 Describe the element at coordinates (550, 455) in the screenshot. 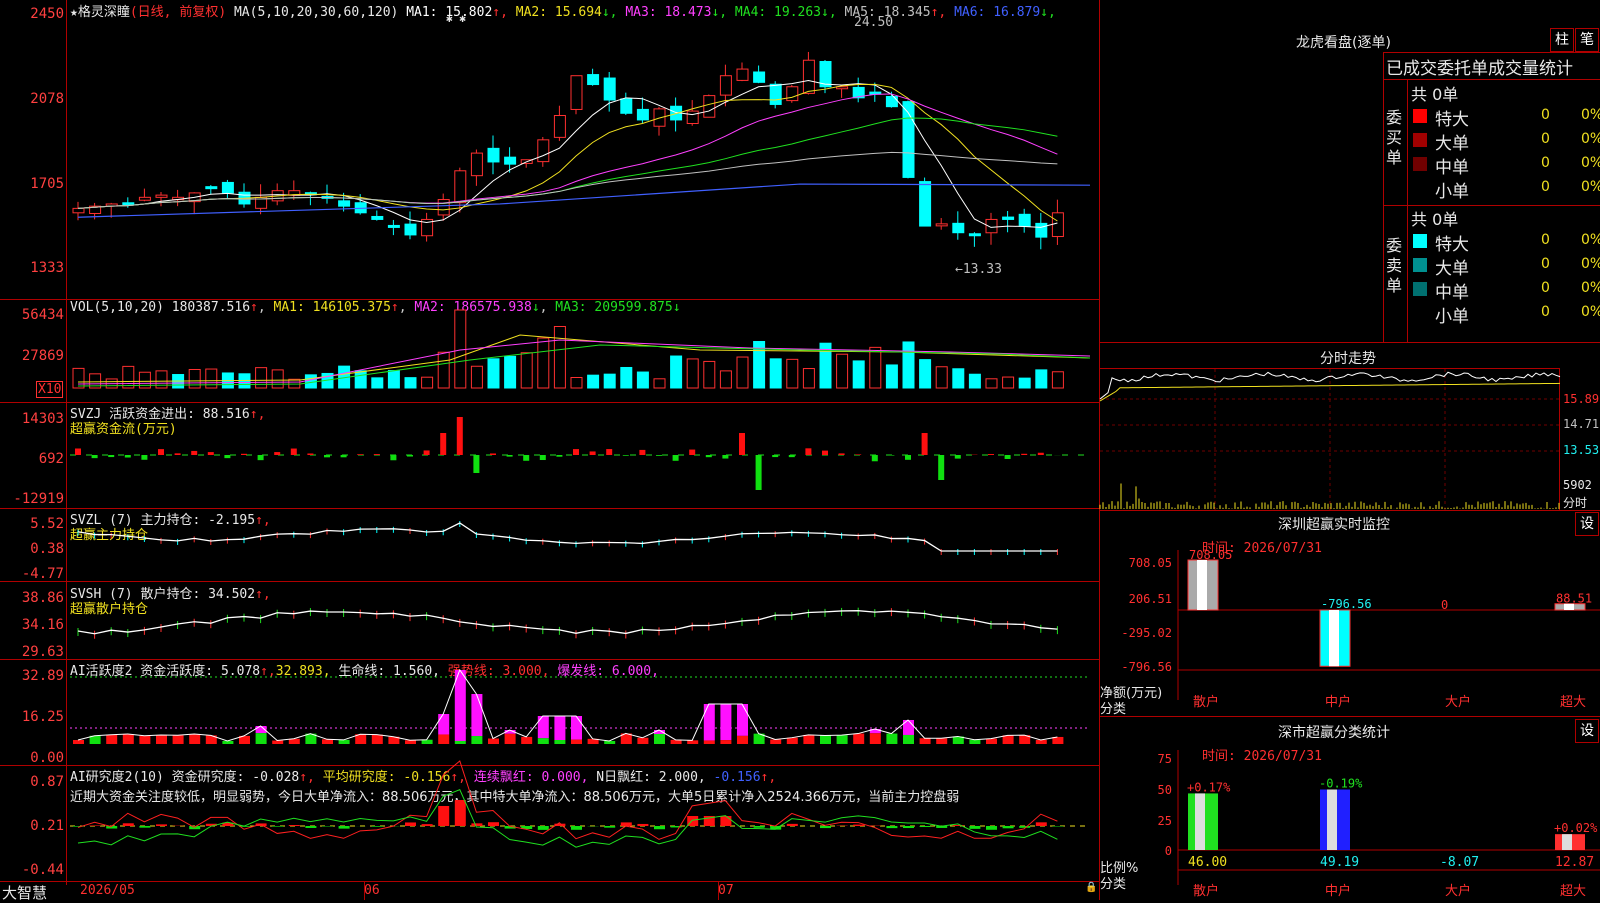

I see `fund-flow-chart` at that location.